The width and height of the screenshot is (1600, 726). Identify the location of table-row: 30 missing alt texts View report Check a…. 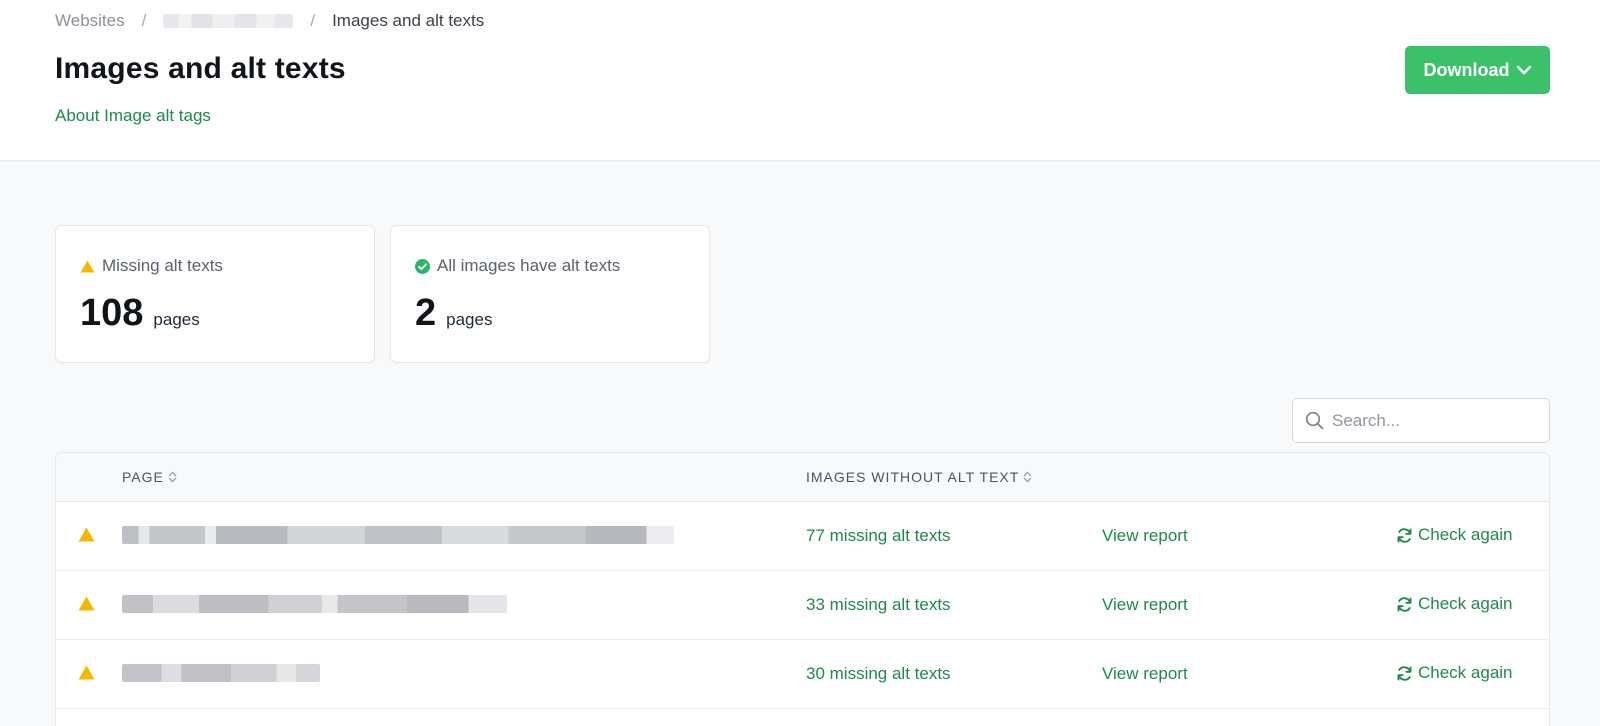
(802, 674).